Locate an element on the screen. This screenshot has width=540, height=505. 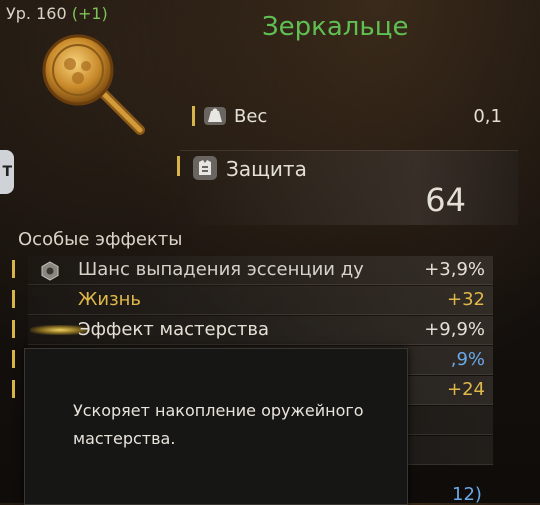
effect-row: Эффект мастерства +9,9% is located at coordinates (260, 330).